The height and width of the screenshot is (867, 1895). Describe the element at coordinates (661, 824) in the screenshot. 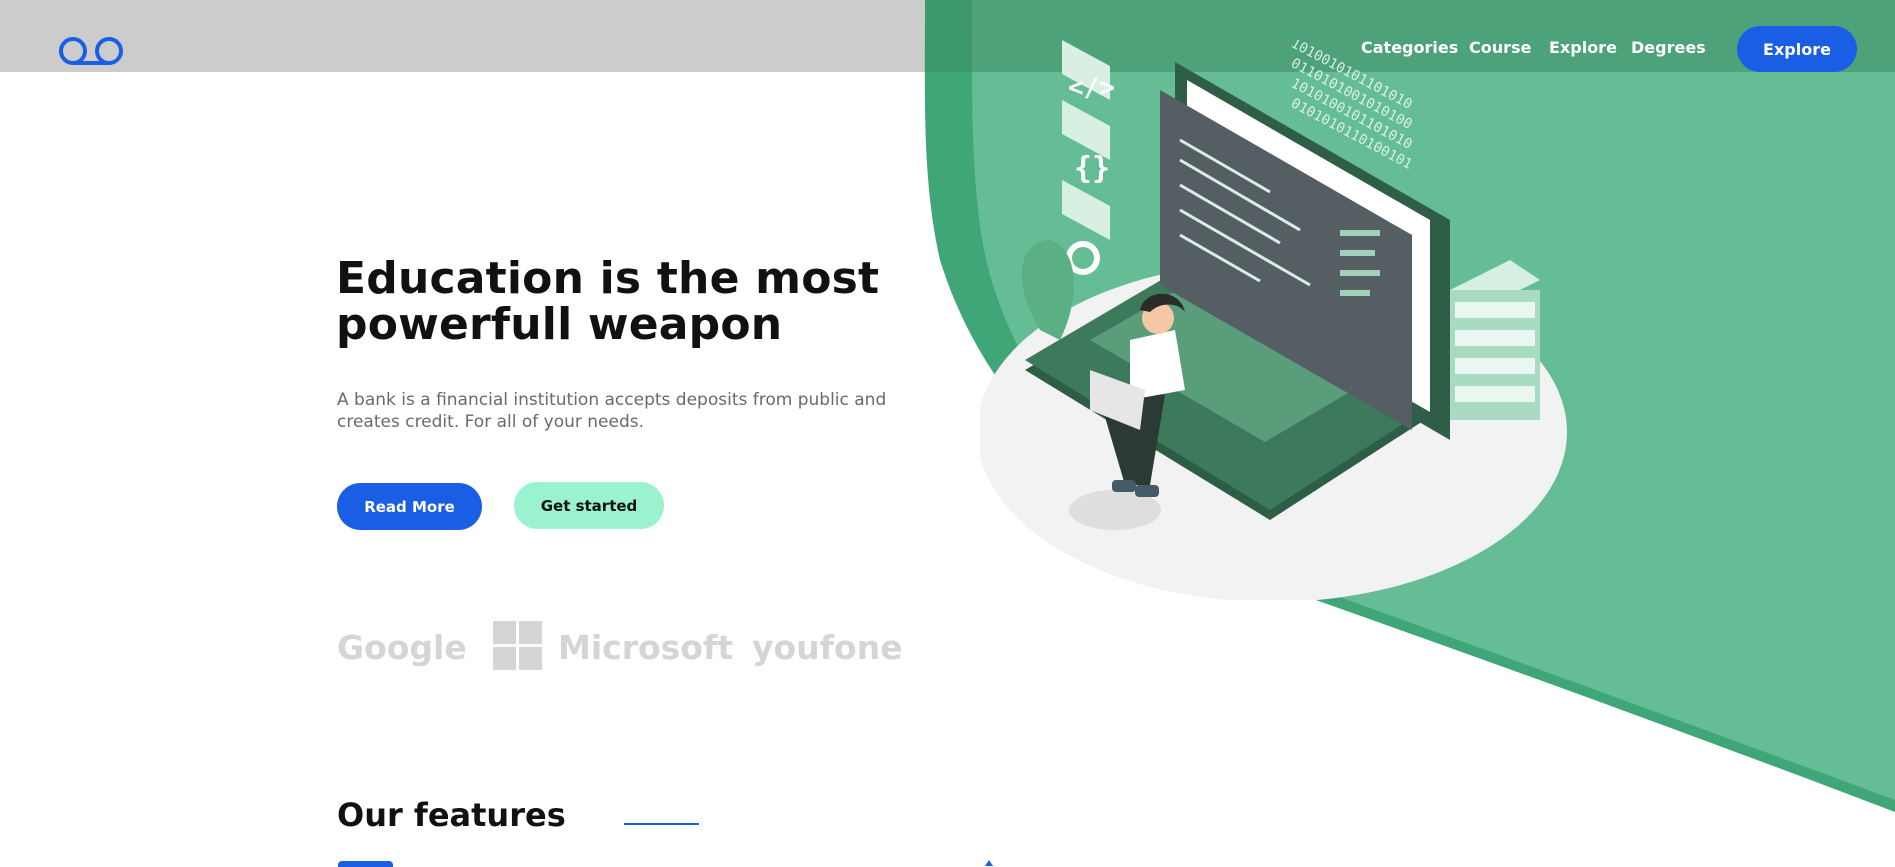

I see `features-underline` at that location.